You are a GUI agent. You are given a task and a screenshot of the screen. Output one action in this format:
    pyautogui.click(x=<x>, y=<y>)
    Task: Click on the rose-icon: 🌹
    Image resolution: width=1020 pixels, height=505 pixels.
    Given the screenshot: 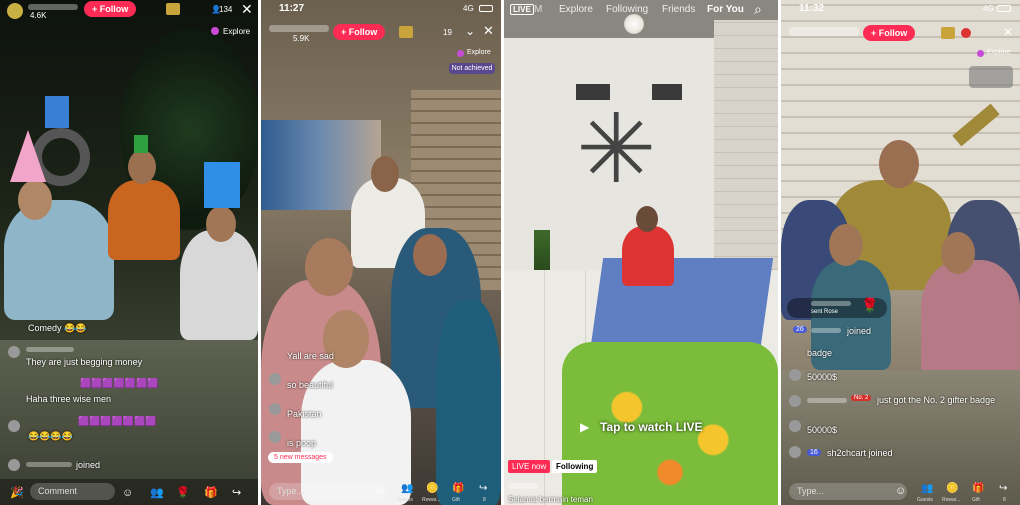 What is the action you would take?
    pyautogui.click(x=183, y=493)
    